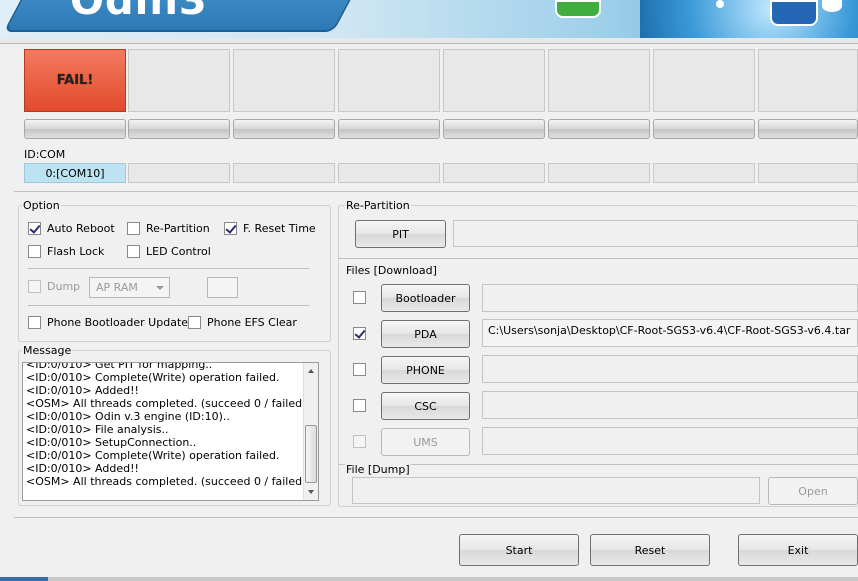  I want to click on message-line: <ID:0/010> Added!!, so click(82, 390).